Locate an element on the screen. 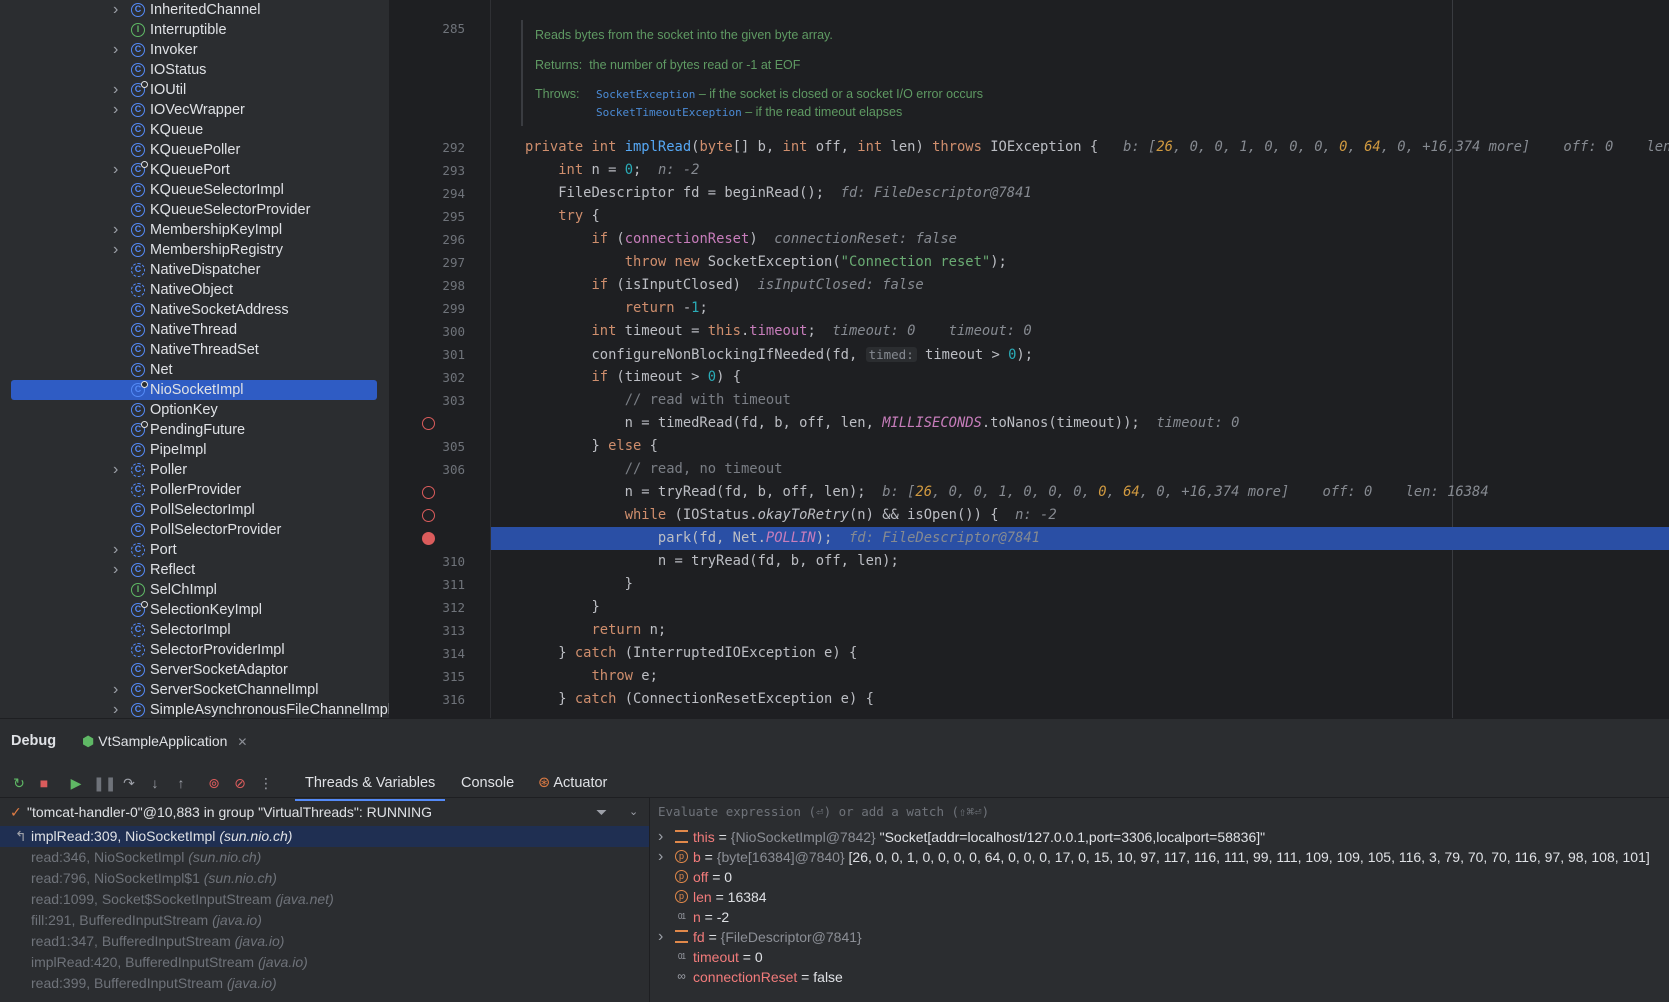  tree-item: C KQueueSelectorImpl is located at coordinates (194, 190).